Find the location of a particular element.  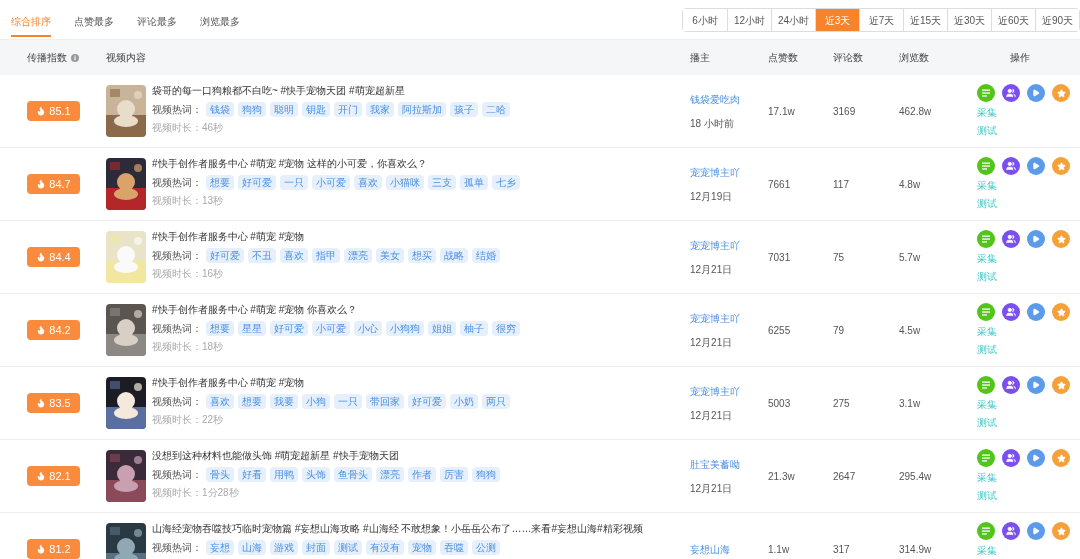

keyword-tag: 吞噬 is located at coordinates (454, 547).